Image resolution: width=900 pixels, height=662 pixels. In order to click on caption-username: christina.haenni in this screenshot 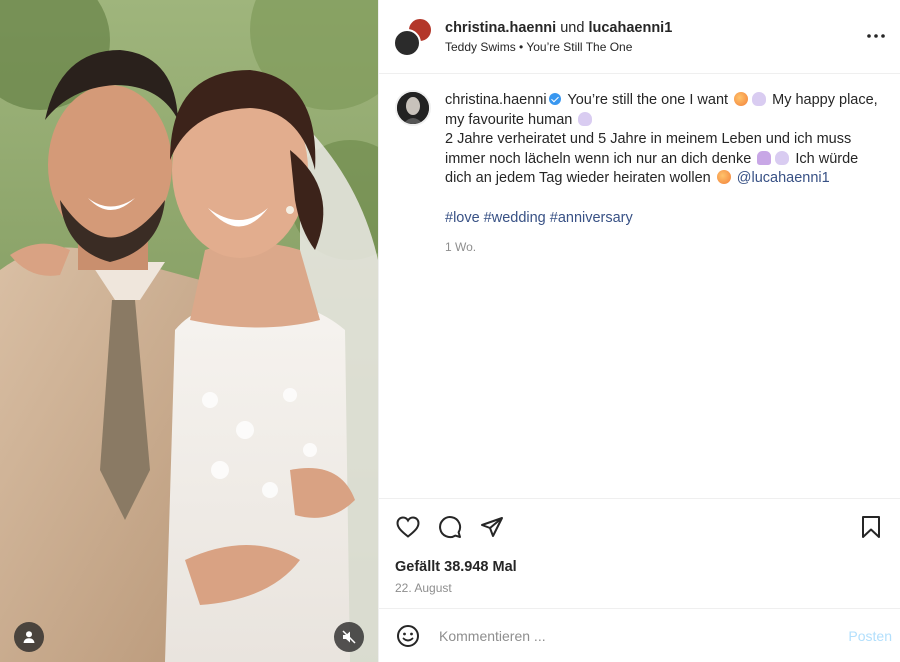, I will do `click(496, 100)`.